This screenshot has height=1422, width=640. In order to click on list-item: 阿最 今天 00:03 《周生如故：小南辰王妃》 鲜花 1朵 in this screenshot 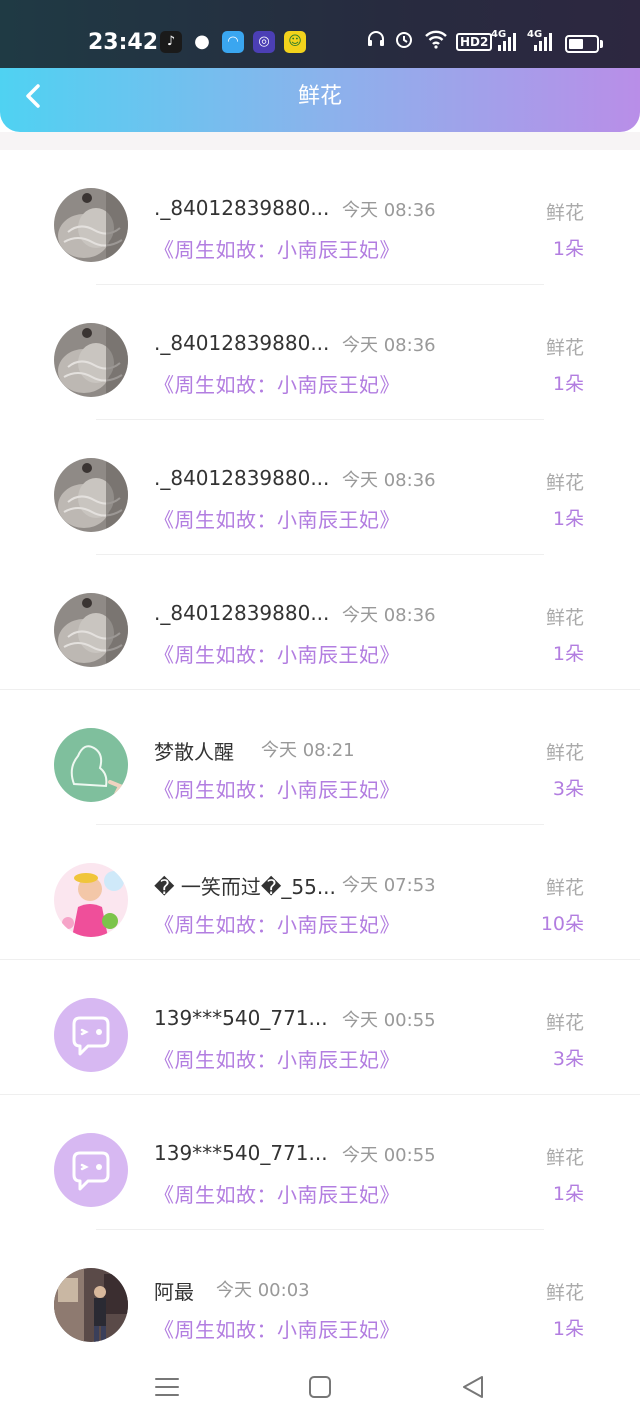, I will do `click(320, 1297)`.